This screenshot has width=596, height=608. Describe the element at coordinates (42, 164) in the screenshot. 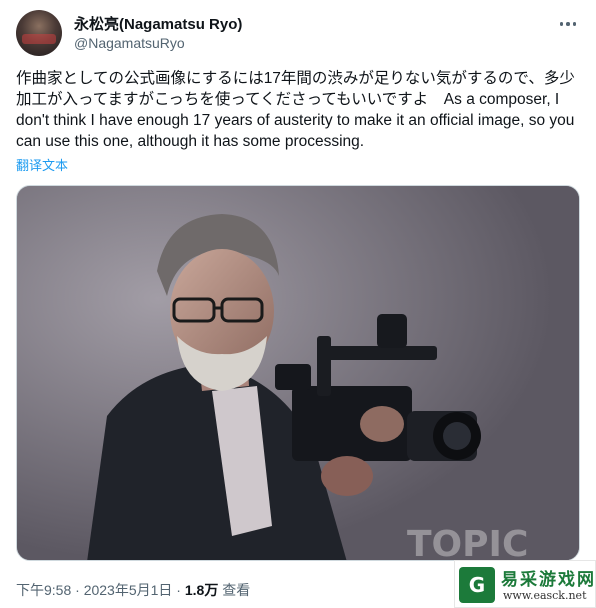

I see `translate-link: 翻译文本` at that location.